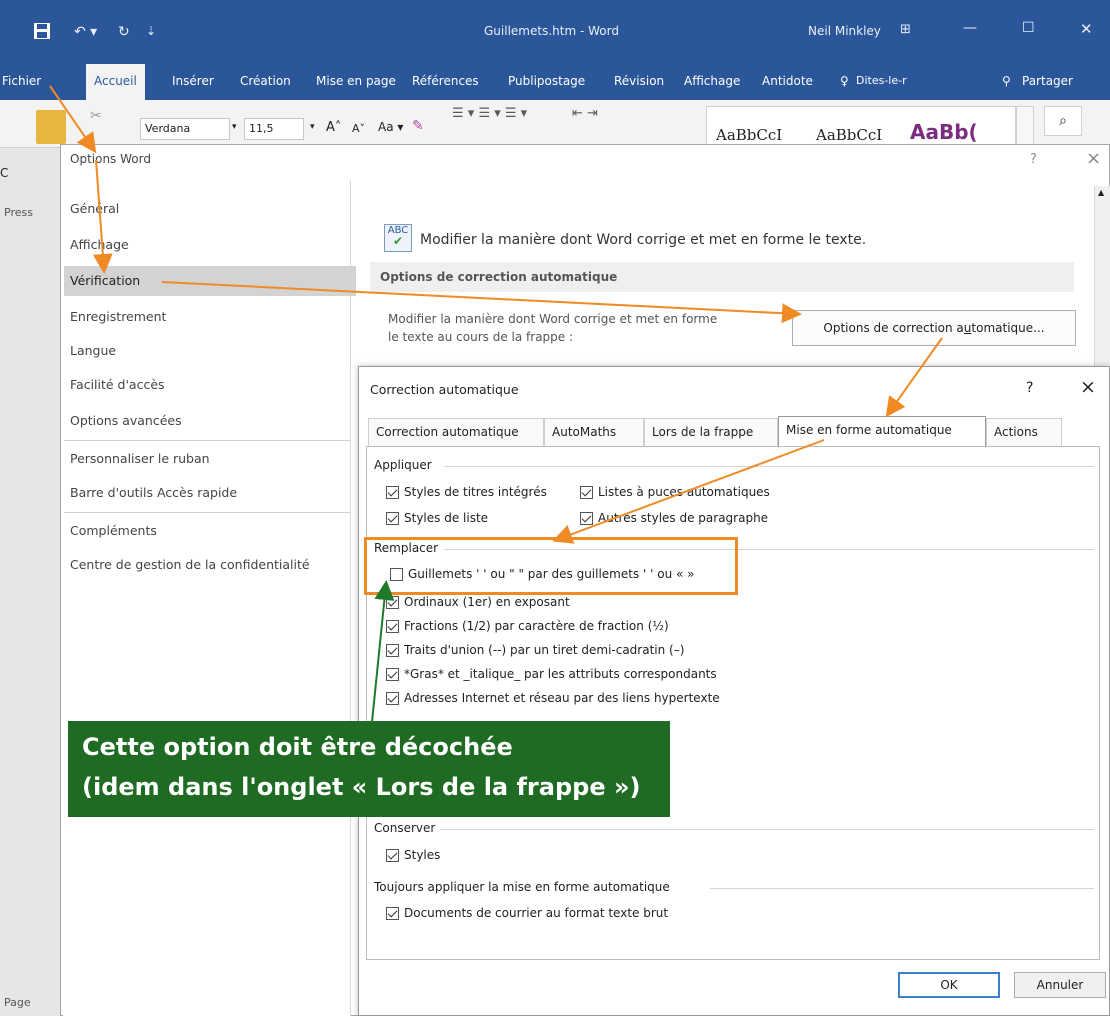 The width and height of the screenshot is (1110, 1016). I want to click on arrow-button-to-tab, so click(914, 377).